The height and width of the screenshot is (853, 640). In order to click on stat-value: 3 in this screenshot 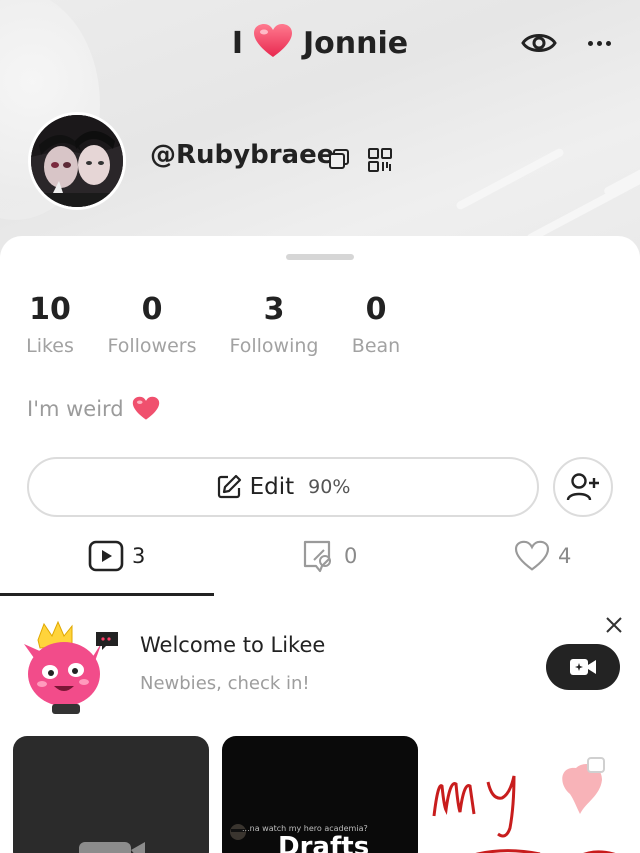, I will do `click(274, 309)`.